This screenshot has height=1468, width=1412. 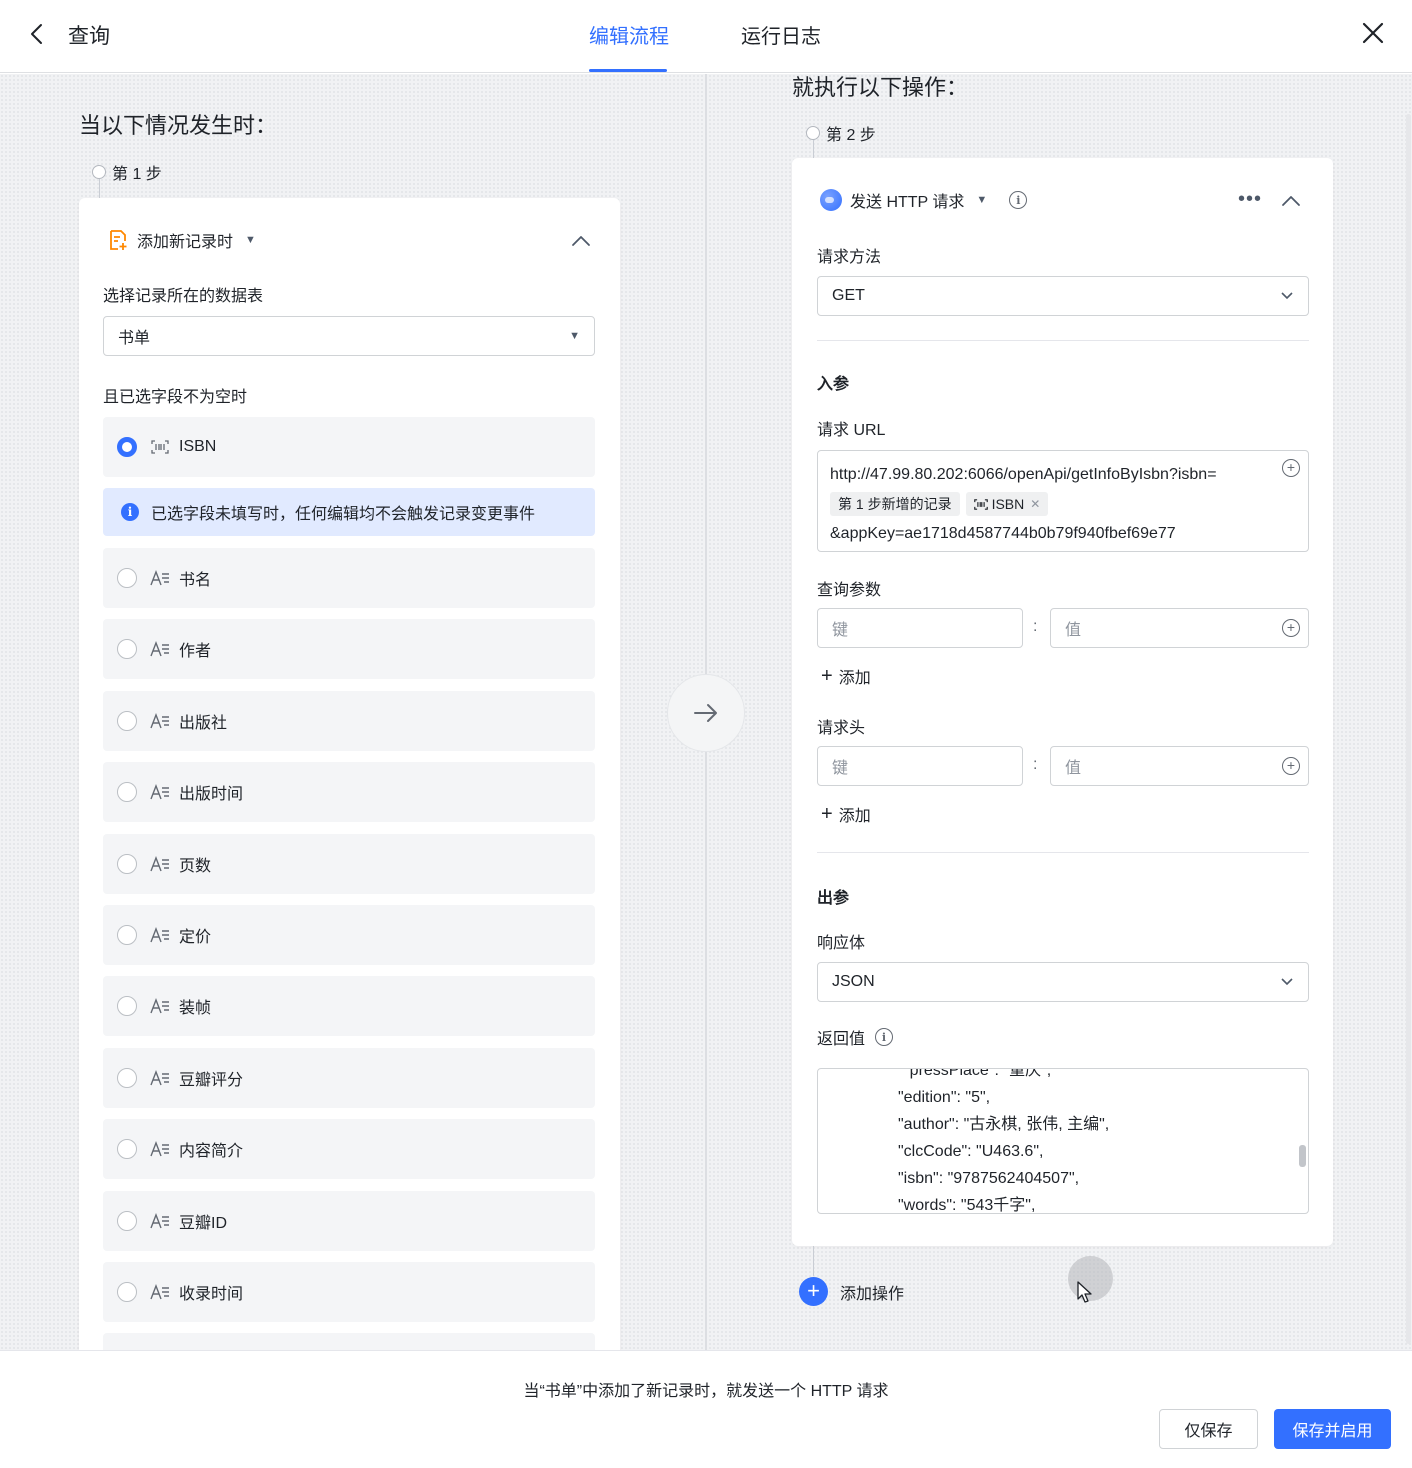 What do you see at coordinates (349, 1006) in the screenshot?
I see `field-option: 装帧` at bounding box center [349, 1006].